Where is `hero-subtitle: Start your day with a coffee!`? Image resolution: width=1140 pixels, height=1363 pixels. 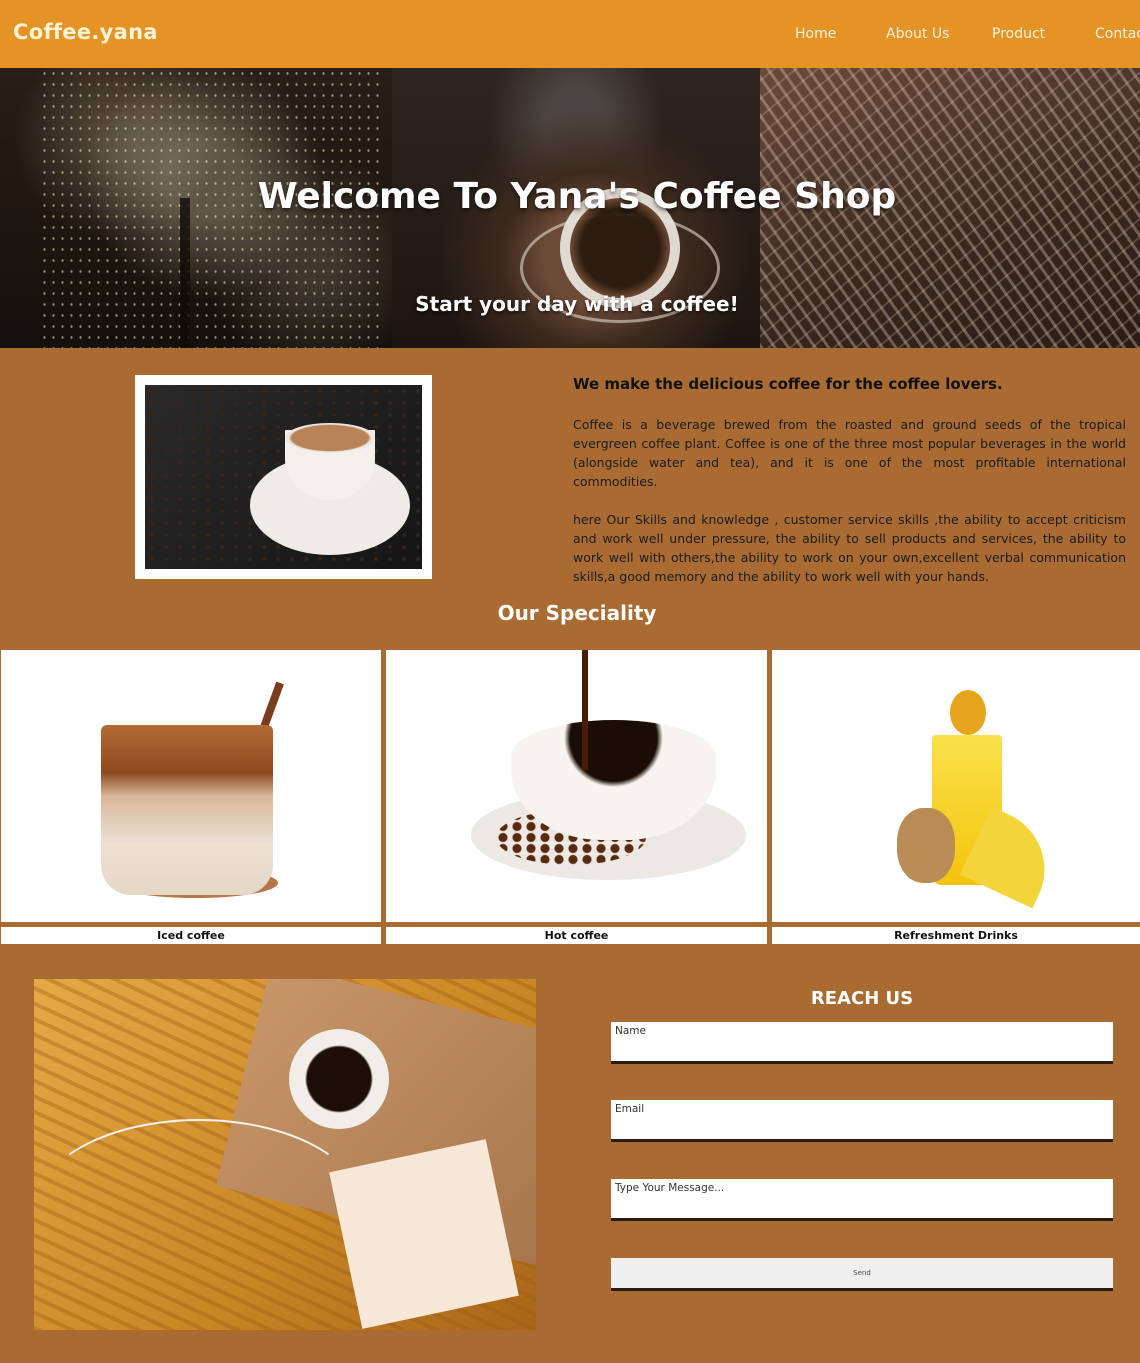
hero-subtitle: Start your day with a coffee! is located at coordinates (577, 304).